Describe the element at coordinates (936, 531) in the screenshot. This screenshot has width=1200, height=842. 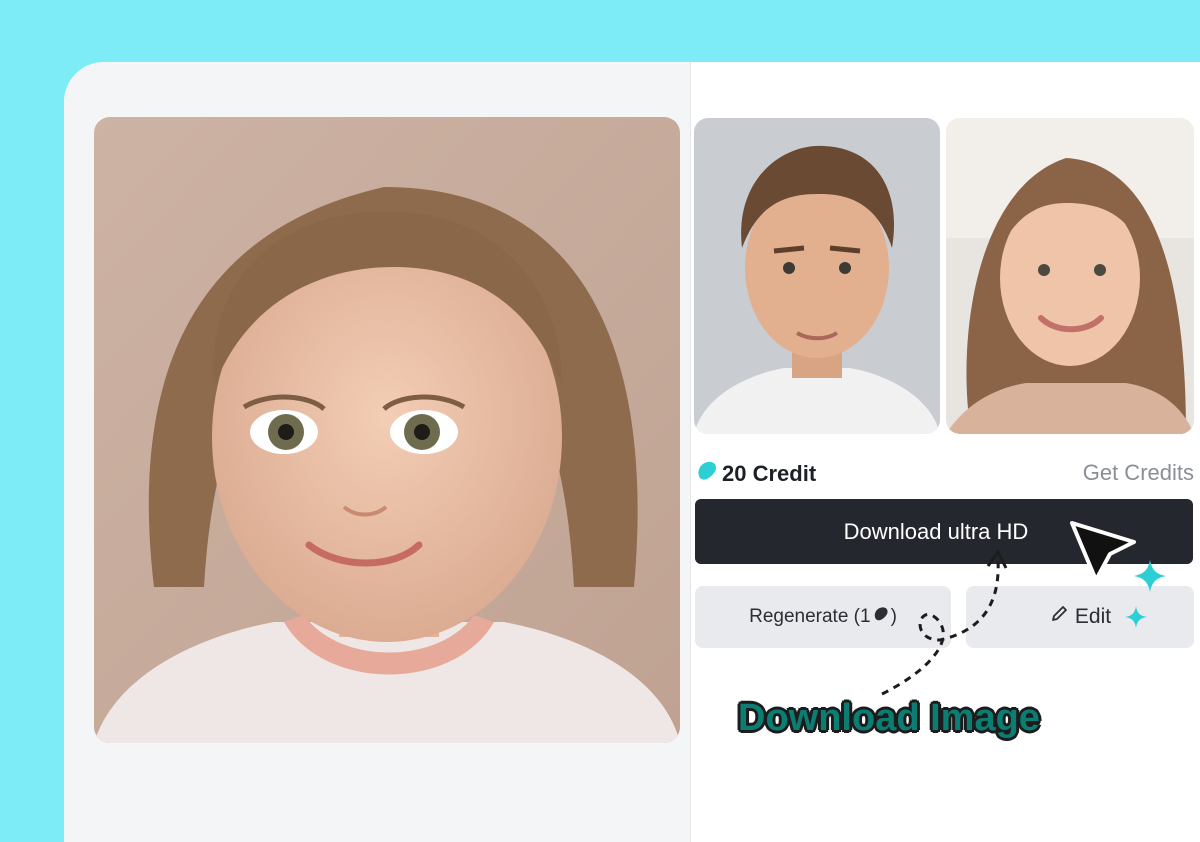
I see `download-button-label: Download ultra HD` at that location.